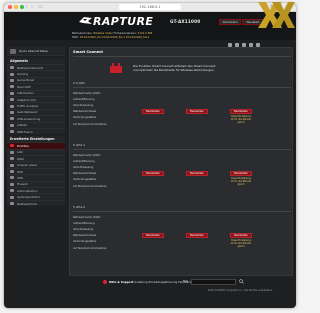  I want to click on sidebar-item-label: IPv6, so click(20, 171).